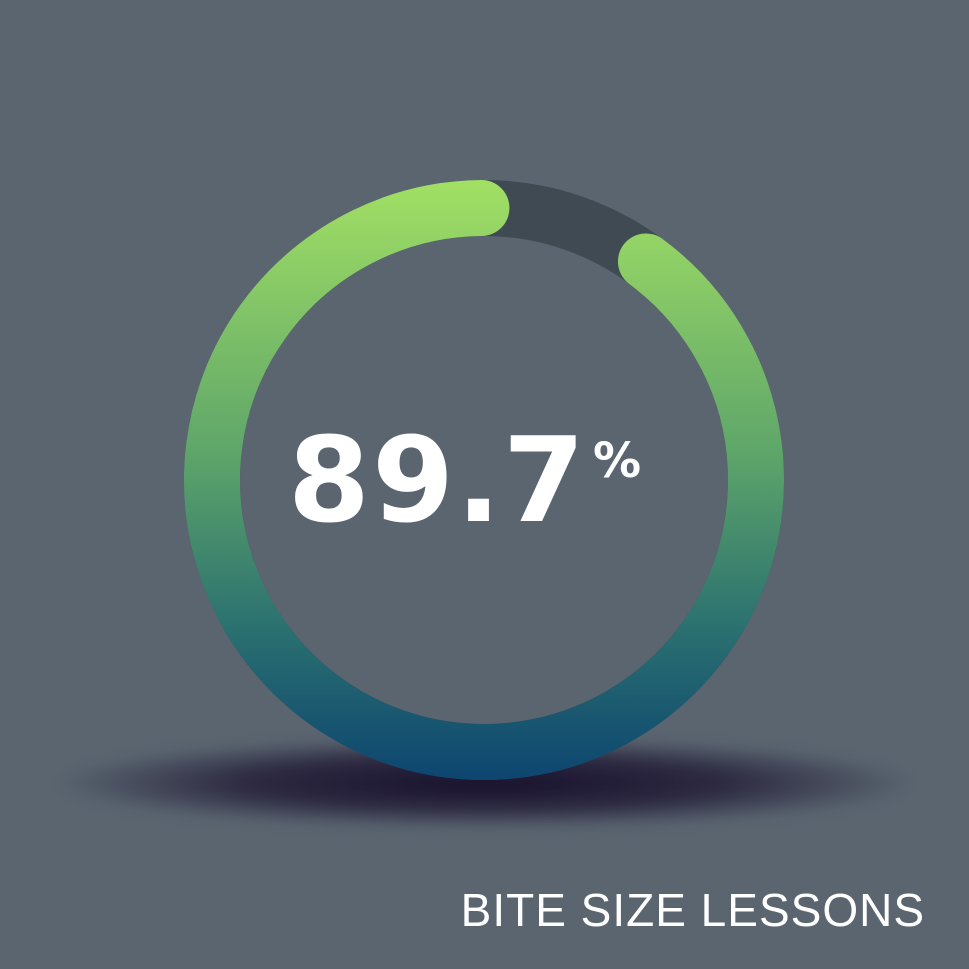 Image resolution: width=969 pixels, height=969 pixels. What do you see at coordinates (437, 480) in the screenshot?
I see `percentage-value: 89.7` at bounding box center [437, 480].